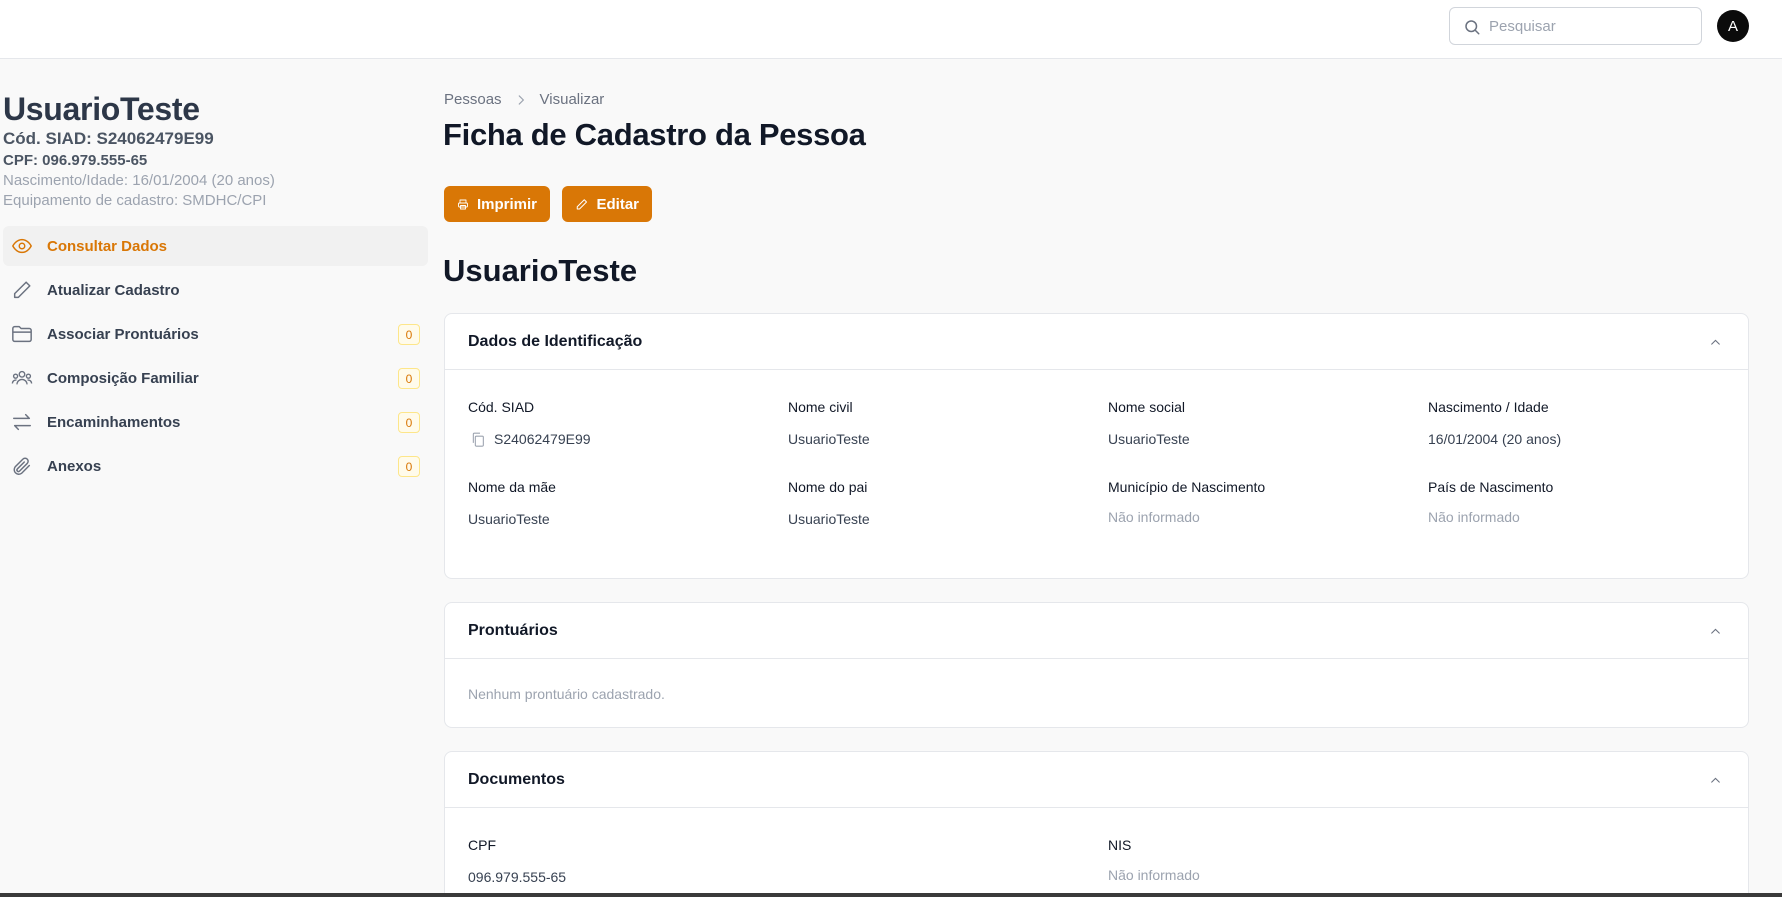  I want to click on person-birth: Nascimento/Idade: 16/01/2004 (20 anos), so click(139, 180).